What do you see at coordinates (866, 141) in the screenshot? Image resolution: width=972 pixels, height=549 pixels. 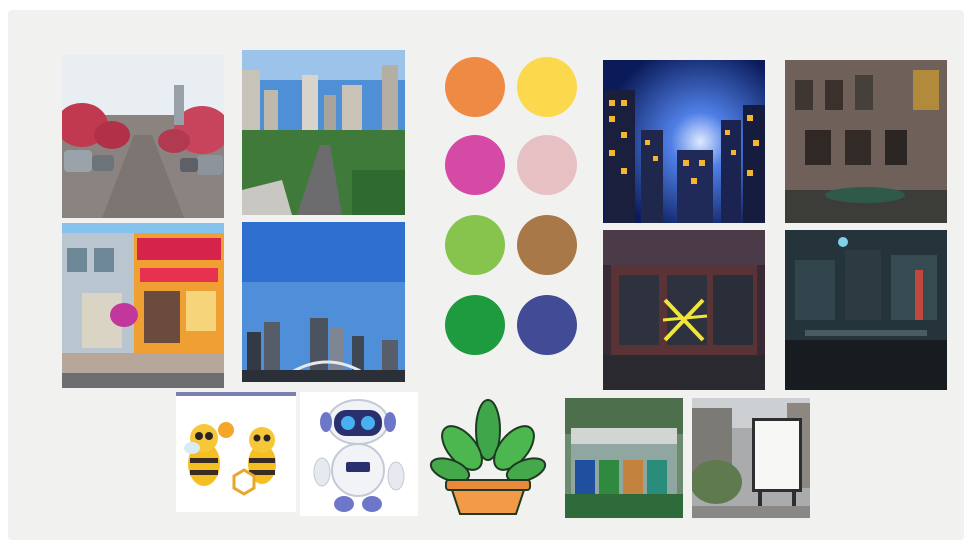 I see `photo-abandoned-building` at bounding box center [866, 141].